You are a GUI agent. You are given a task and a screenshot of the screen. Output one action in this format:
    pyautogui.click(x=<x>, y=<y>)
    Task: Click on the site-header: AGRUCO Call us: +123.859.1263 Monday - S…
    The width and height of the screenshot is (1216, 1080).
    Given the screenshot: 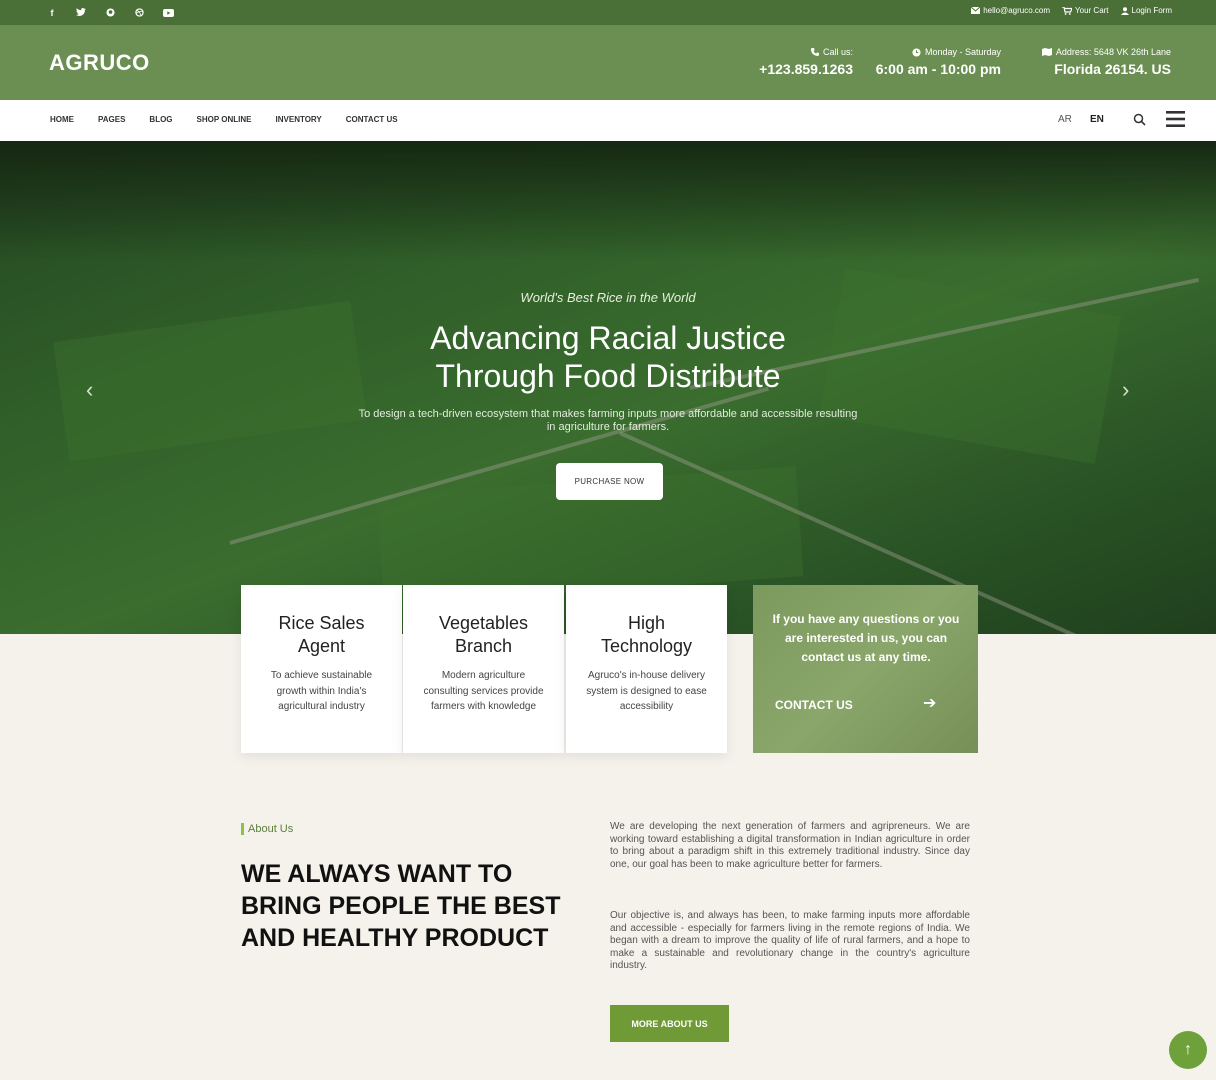 What is the action you would take?
    pyautogui.click(x=608, y=62)
    